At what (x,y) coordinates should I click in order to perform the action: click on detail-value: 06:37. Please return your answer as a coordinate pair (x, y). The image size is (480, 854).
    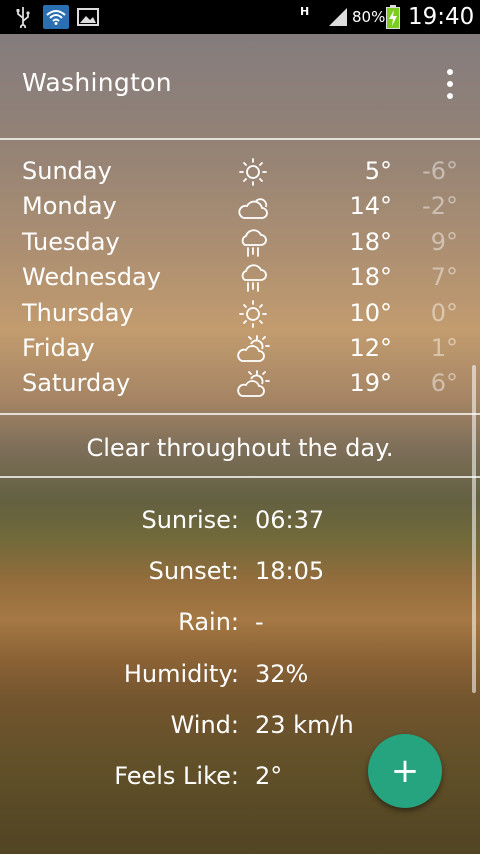
    Looking at the image, I should click on (290, 520).